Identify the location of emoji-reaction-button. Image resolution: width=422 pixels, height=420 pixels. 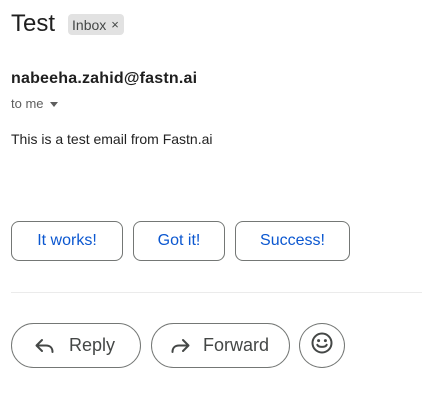
(322, 345).